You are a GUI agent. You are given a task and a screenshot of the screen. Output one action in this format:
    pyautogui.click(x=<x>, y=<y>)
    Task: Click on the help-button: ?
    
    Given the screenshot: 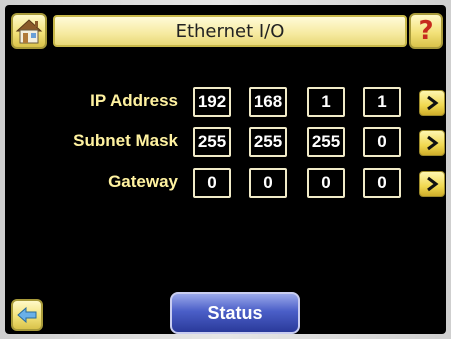 What is the action you would take?
    pyautogui.click(x=426, y=31)
    